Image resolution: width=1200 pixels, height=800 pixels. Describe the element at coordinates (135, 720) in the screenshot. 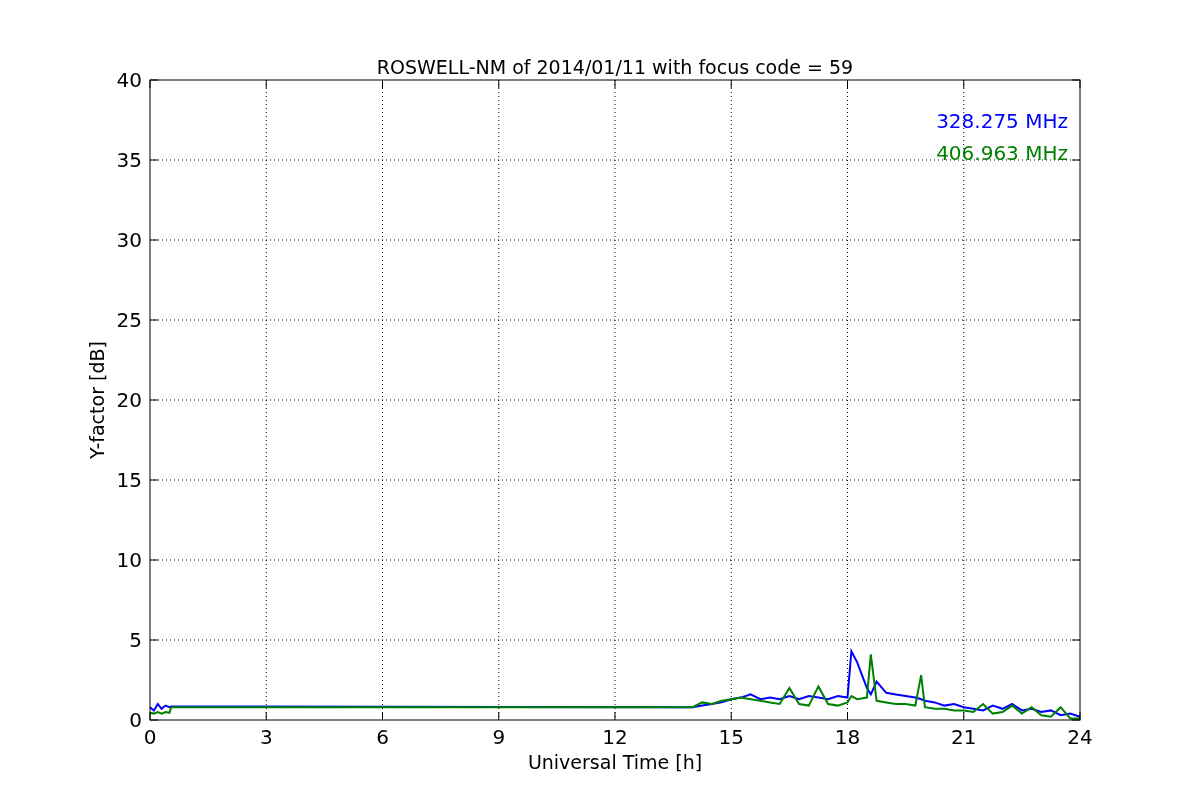

I see `y-tick-label: 0` at that location.